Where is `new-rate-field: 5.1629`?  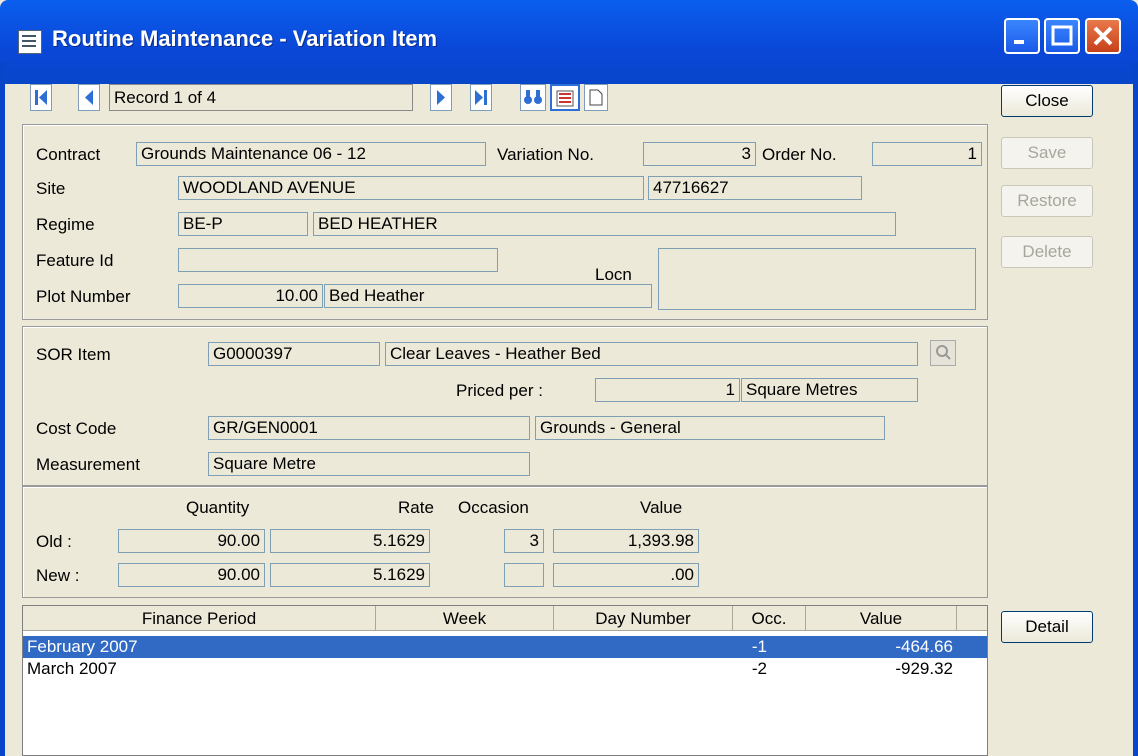 new-rate-field: 5.1629 is located at coordinates (350, 575).